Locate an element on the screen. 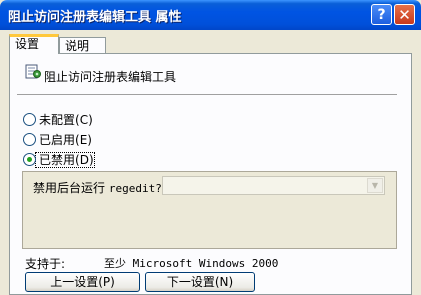 This screenshot has width=421, height=295. close-button: ✕ is located at coordinates (404, 14).